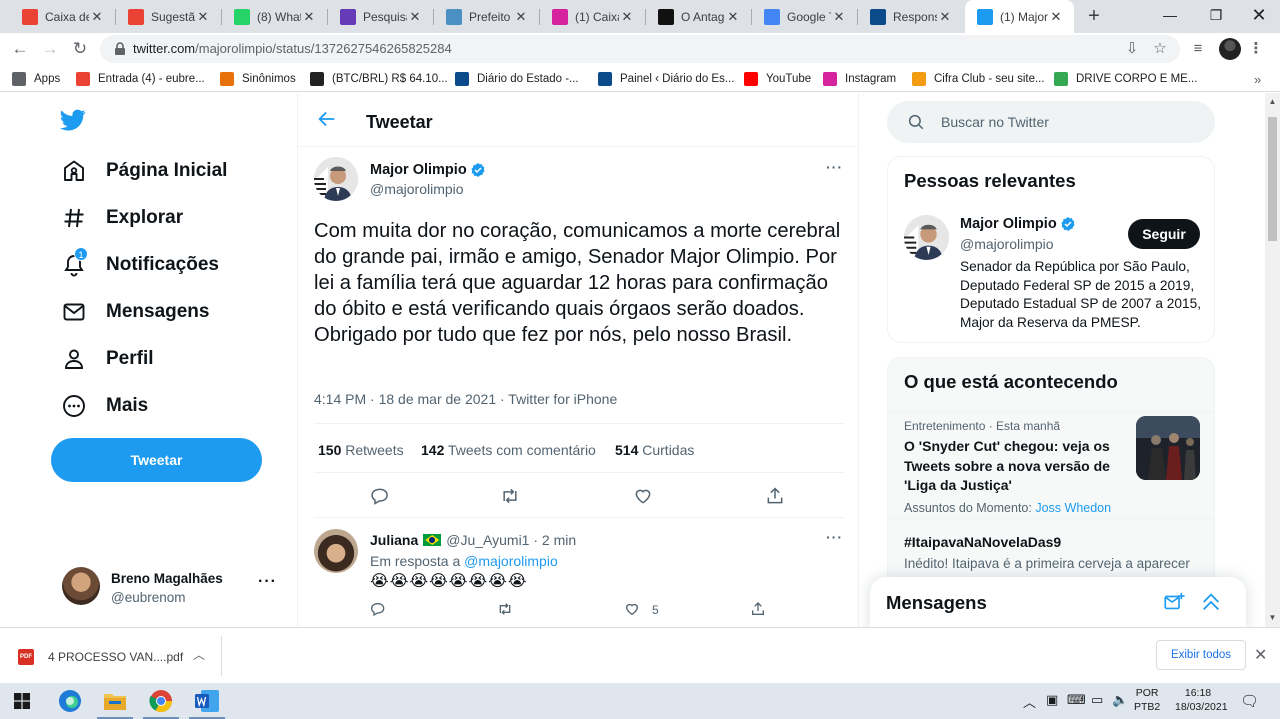  I want to click on browser-tab: (1) Major ✕, so click(1019, 16).